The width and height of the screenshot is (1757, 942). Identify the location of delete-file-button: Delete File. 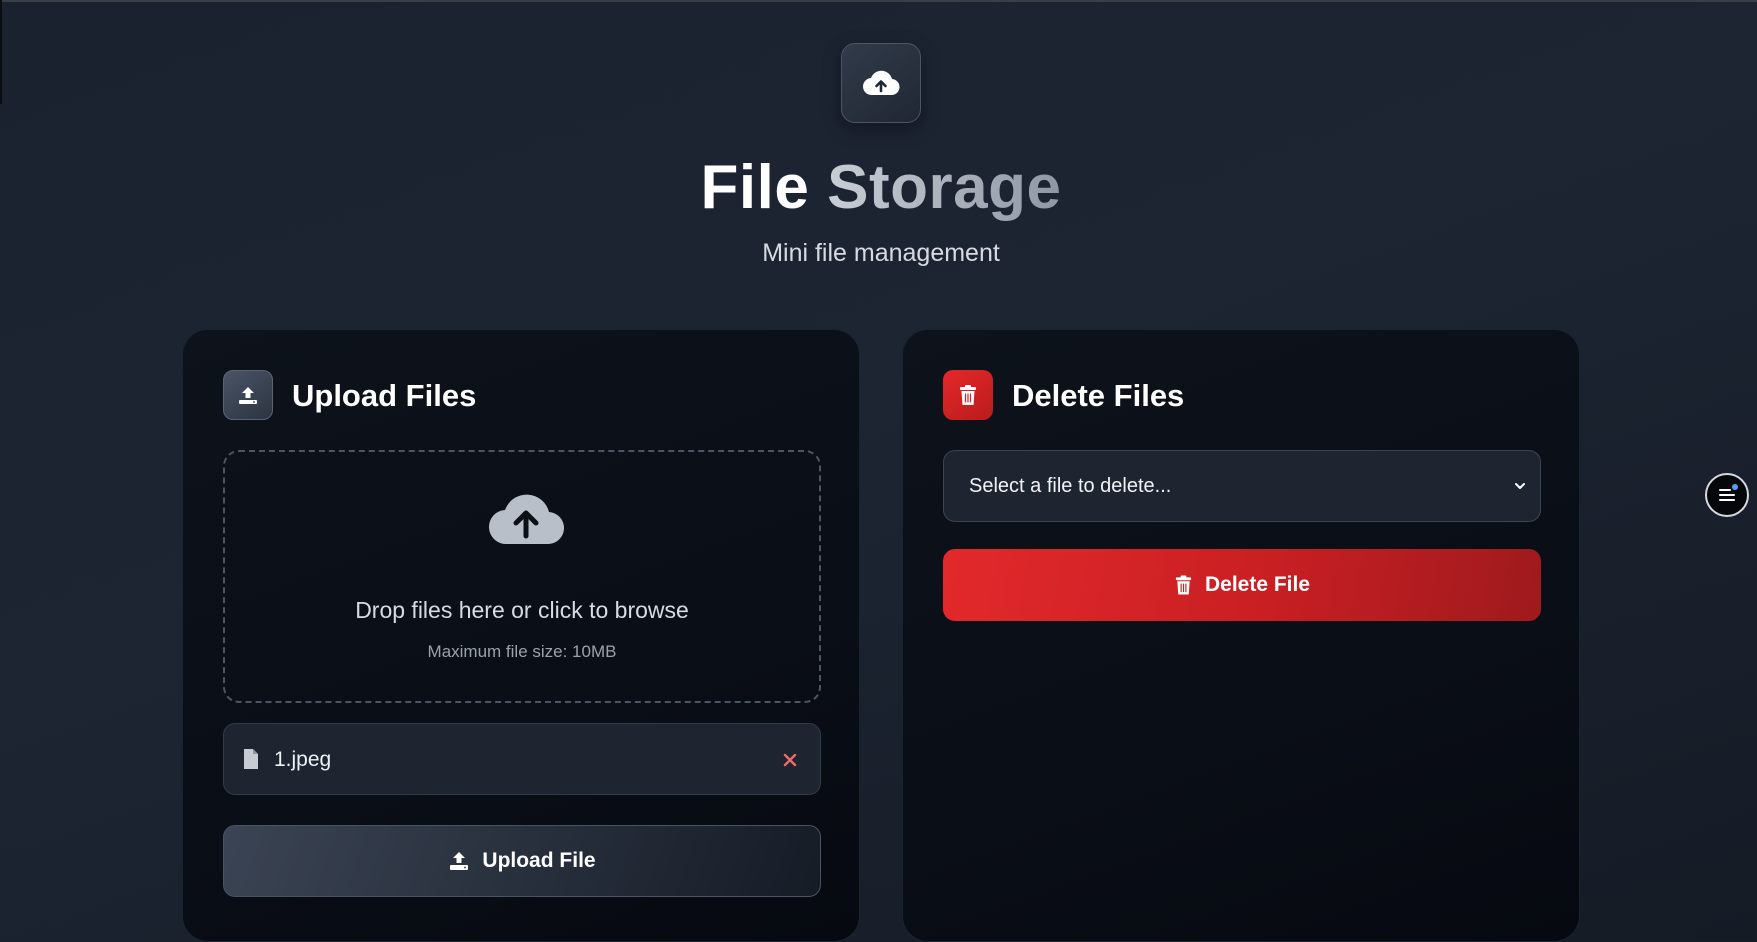
(1242, 585).